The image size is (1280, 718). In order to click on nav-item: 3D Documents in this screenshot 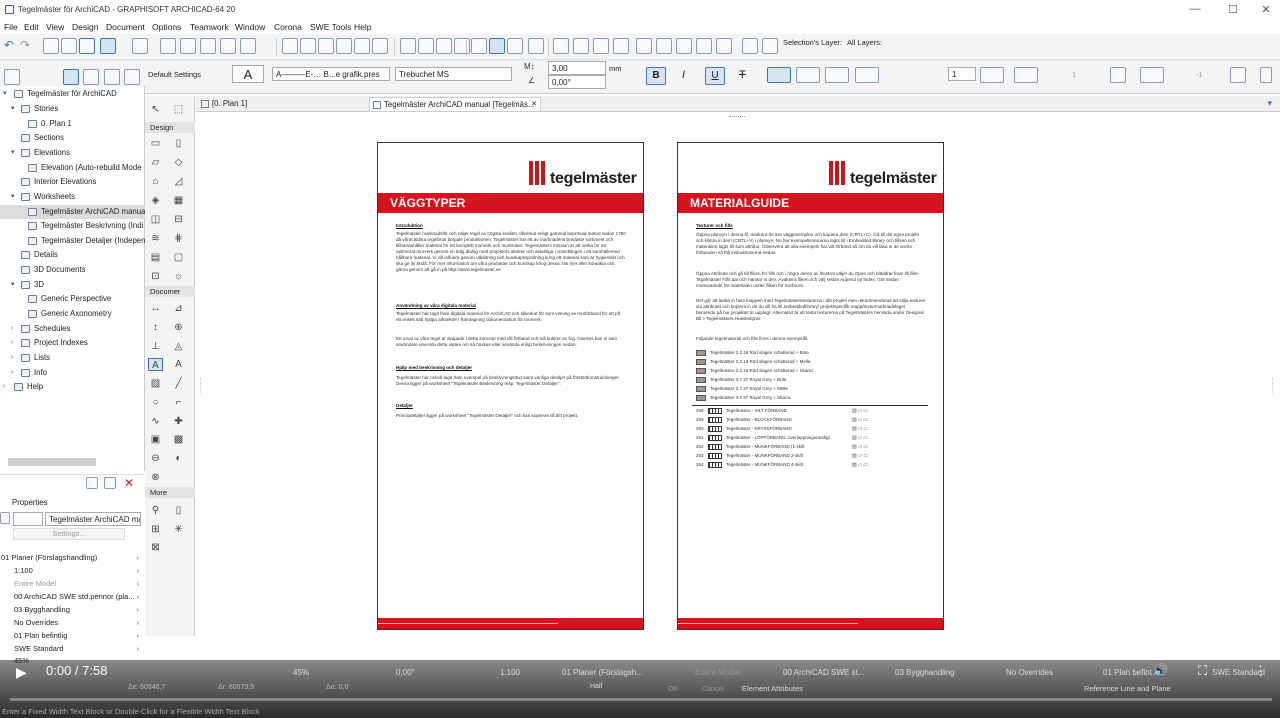, I will do `click(72, 270)`.